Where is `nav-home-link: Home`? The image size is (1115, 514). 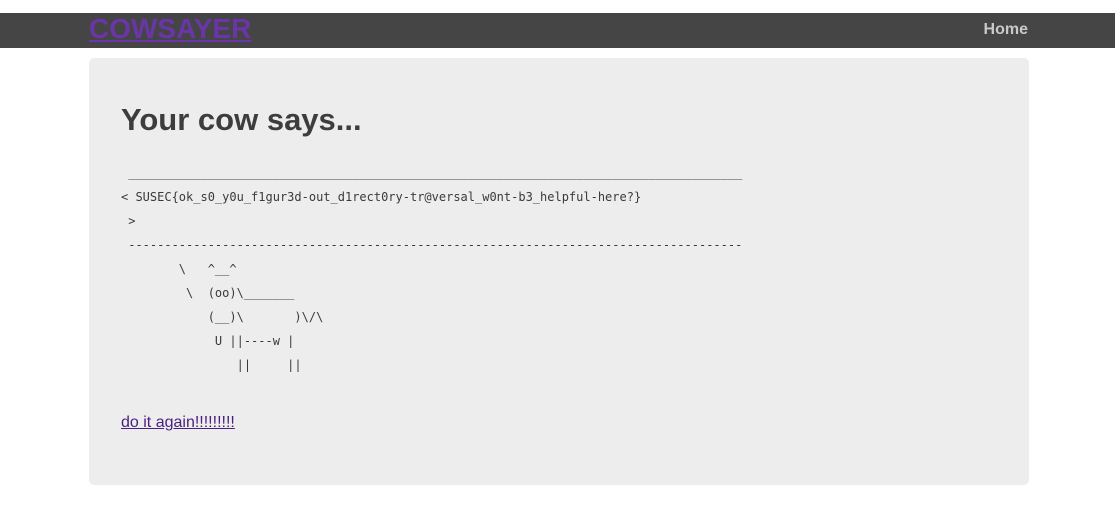 nav-home-link: Home is located at coordinates (1006, 30).